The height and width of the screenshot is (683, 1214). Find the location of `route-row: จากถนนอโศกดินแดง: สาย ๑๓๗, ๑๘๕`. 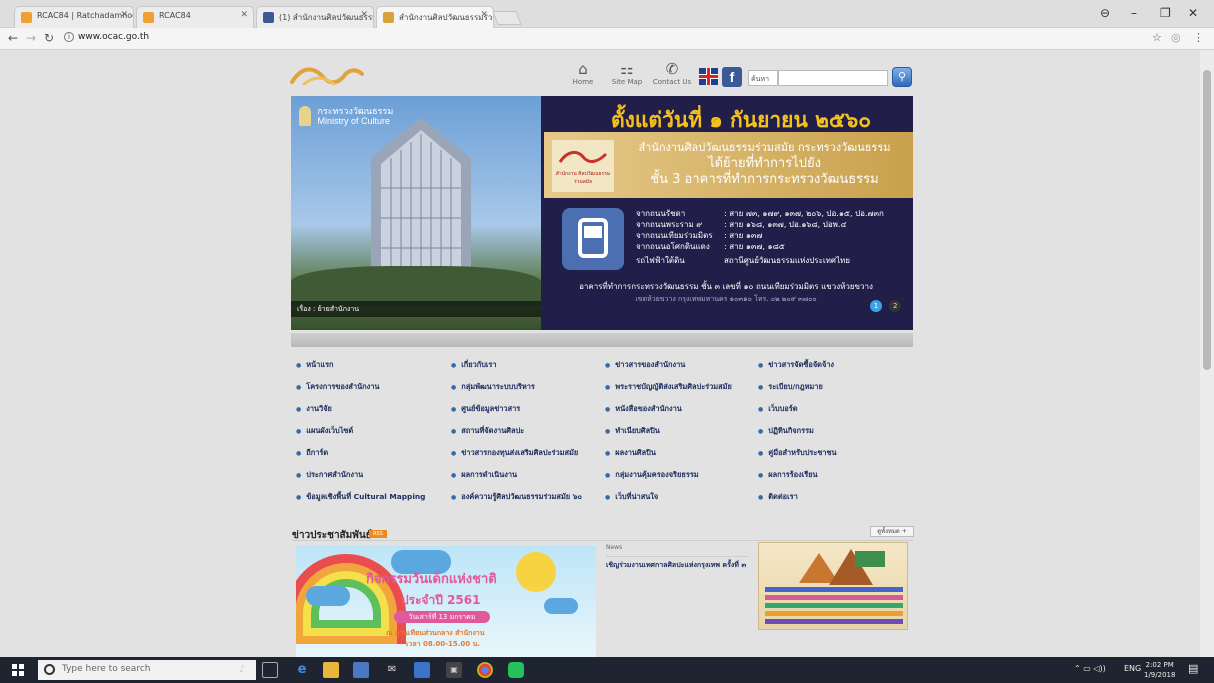

route-row: จากถนนอโศกดินแดง: สาย ๑๓๗, ๑๘๕ is located at coordinates (710, 246).